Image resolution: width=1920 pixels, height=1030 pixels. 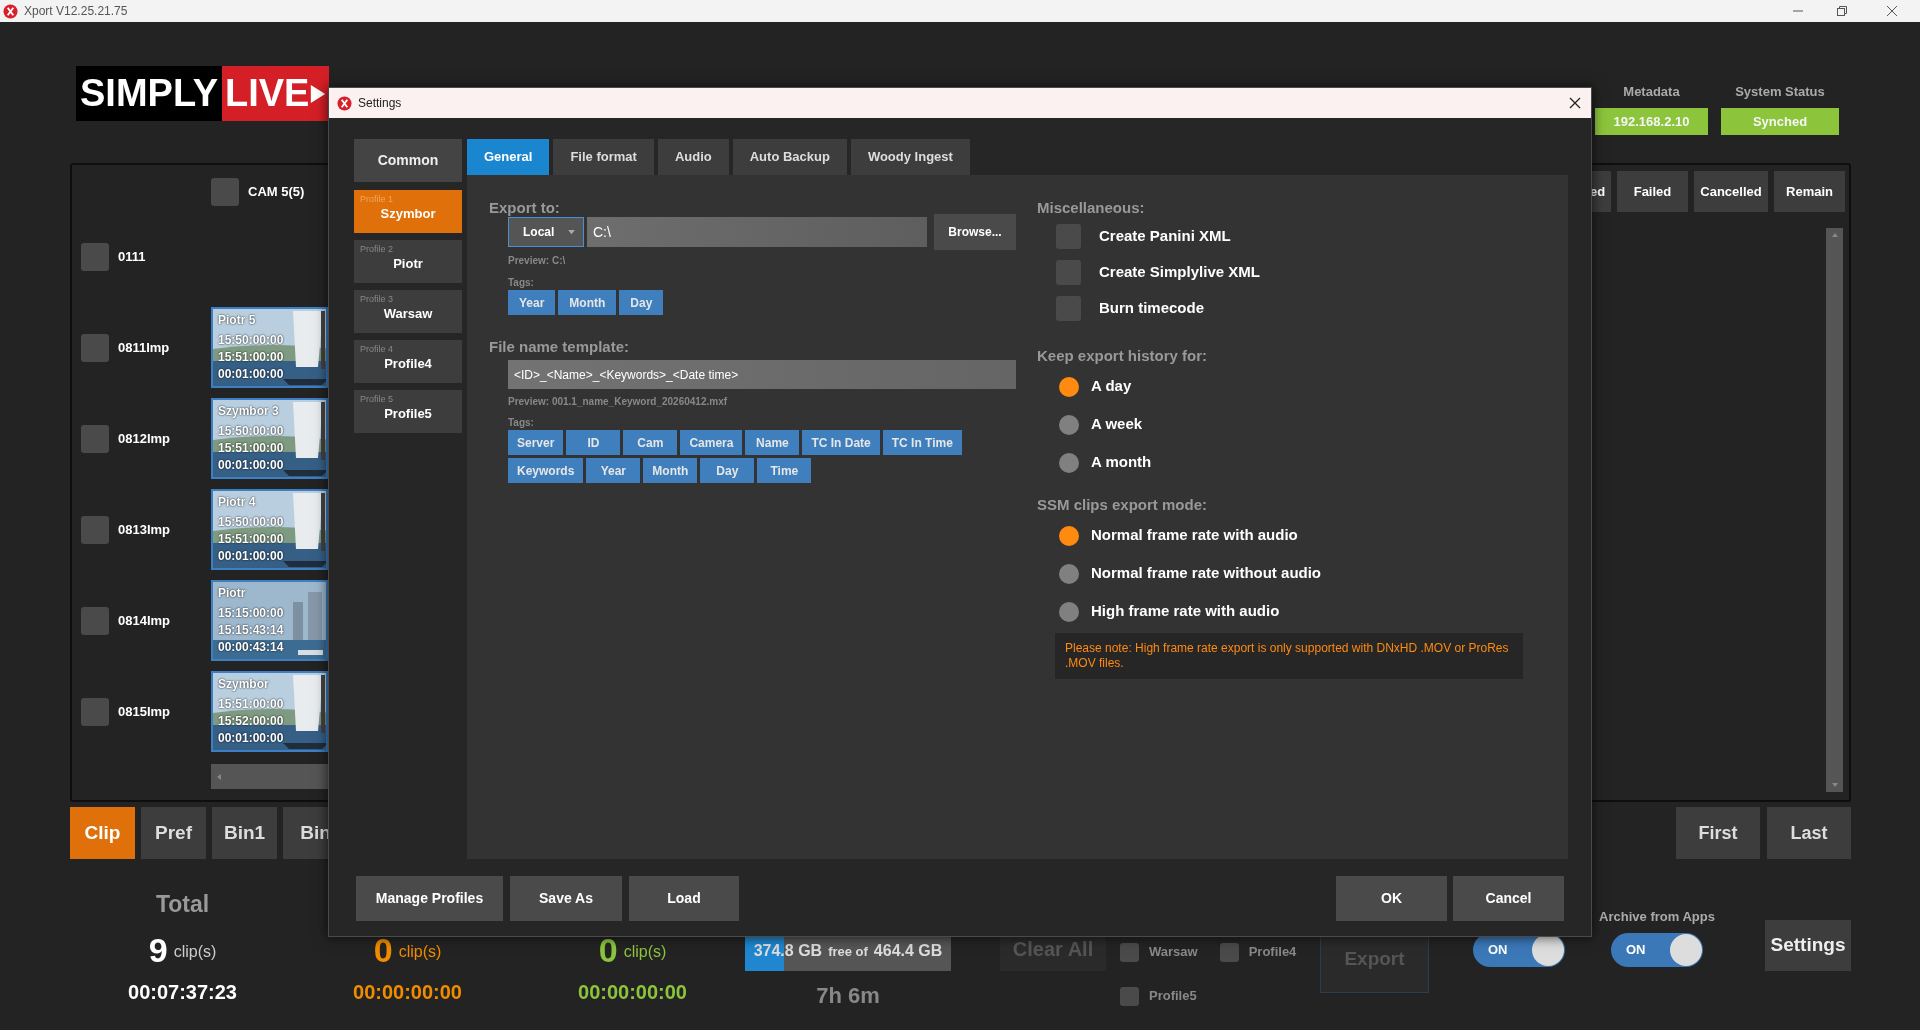 I want to click on row-label: 0811Imp, so click(x=144, y=347).